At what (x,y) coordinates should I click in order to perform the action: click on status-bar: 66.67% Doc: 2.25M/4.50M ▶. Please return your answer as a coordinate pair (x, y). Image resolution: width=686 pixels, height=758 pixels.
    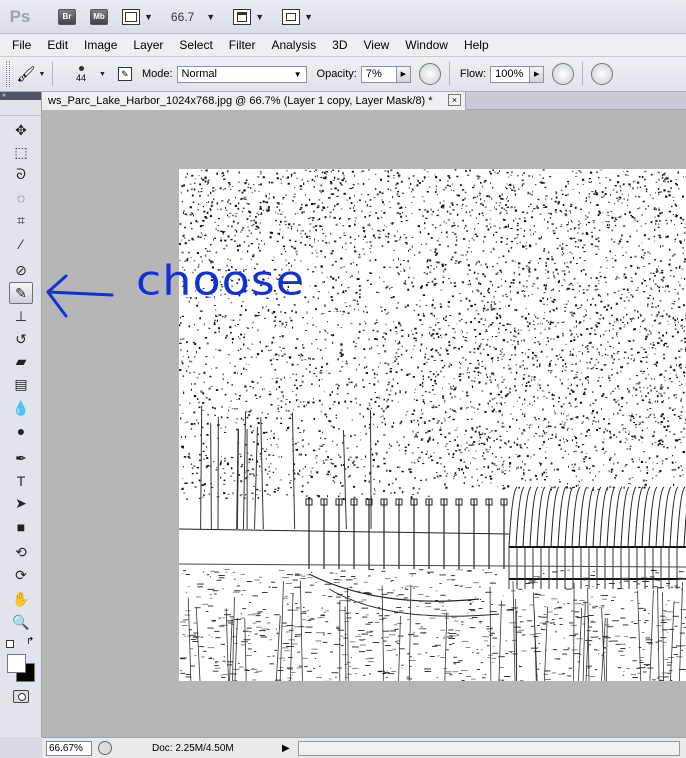
    Looking at the image, I should click on (364, 747).